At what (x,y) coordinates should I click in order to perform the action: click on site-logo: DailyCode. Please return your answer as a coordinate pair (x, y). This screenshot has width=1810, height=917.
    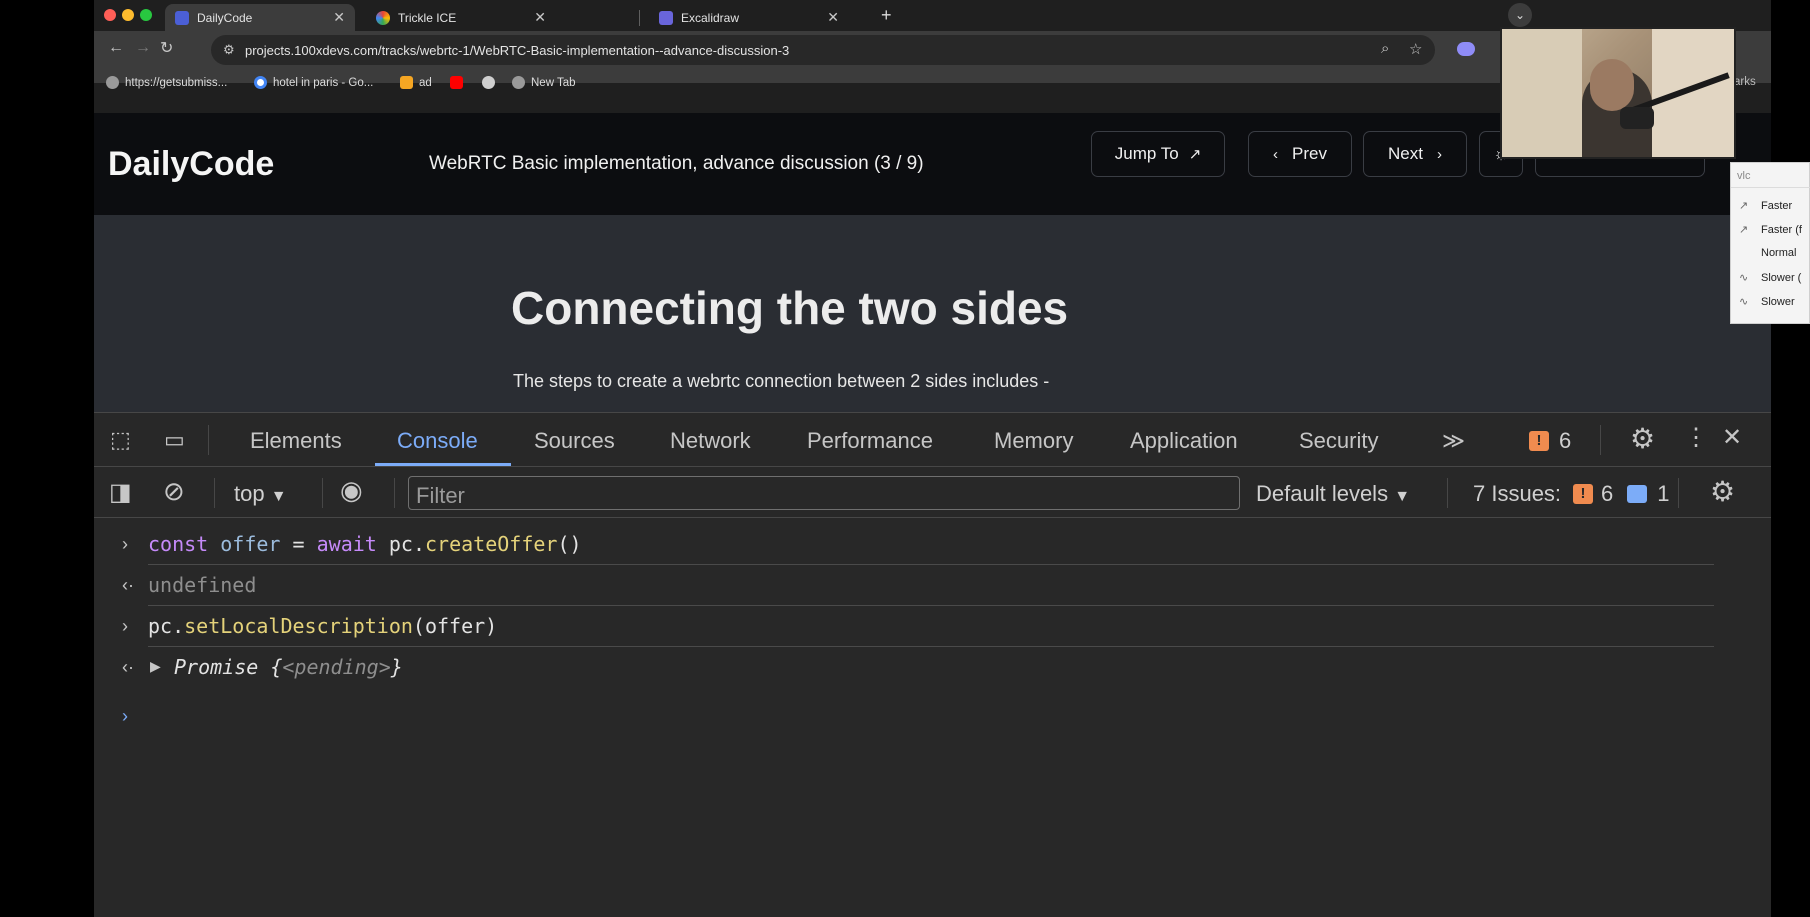
    Looking at the image, I should click on (191, 164).